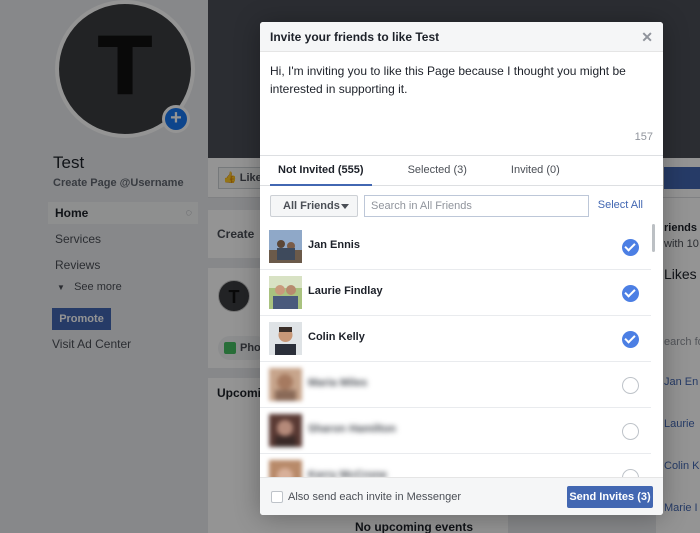 This screenshot has height=533, width=700. I want to click on dialog-header: Invite your friends to like Test ✕, so click(461, 37).